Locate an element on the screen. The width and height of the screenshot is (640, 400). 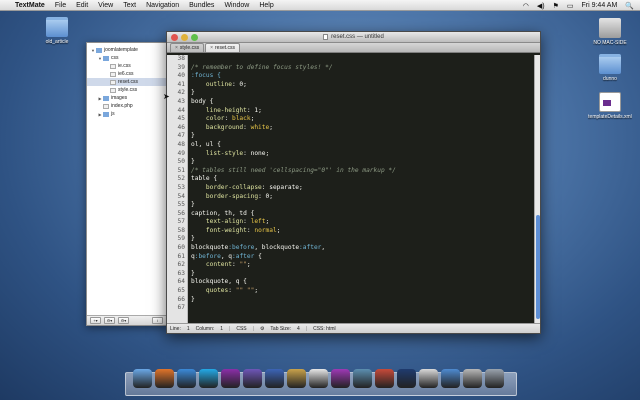
menu-clock: Fri 9:44 AM is located at coordinates (599, 5).